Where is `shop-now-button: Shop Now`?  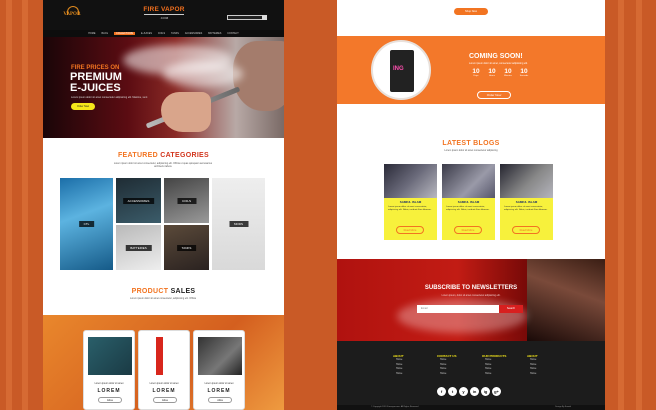
shop-now-button: Shop Now is located at coordinates (471, 11).